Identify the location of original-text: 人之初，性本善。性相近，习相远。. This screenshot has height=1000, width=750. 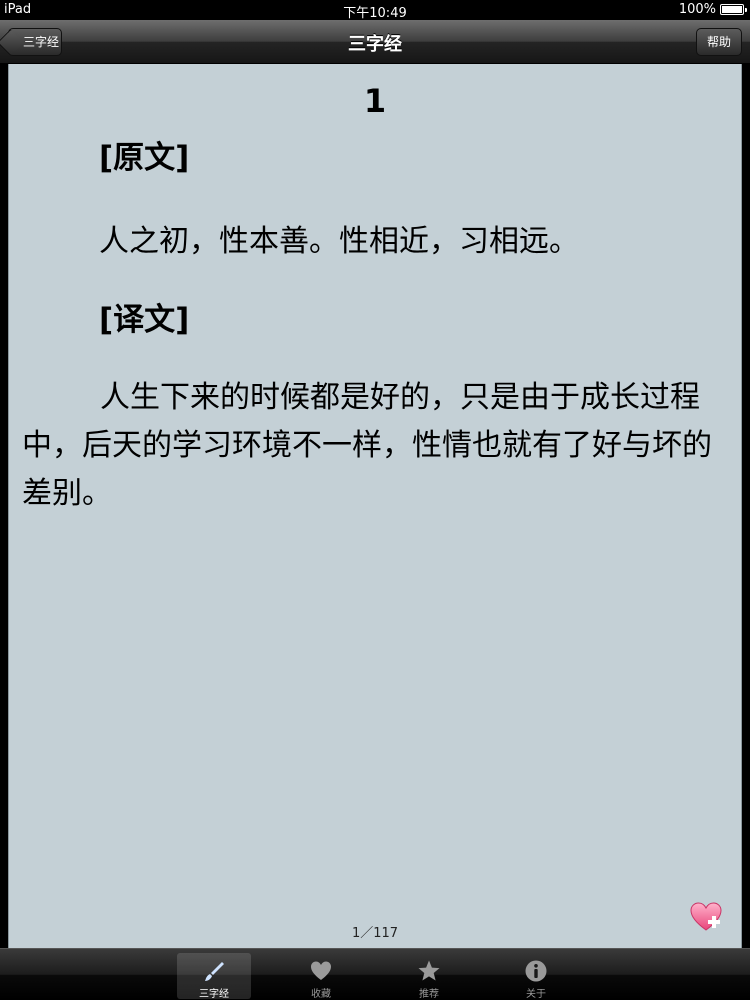
(339, 241).